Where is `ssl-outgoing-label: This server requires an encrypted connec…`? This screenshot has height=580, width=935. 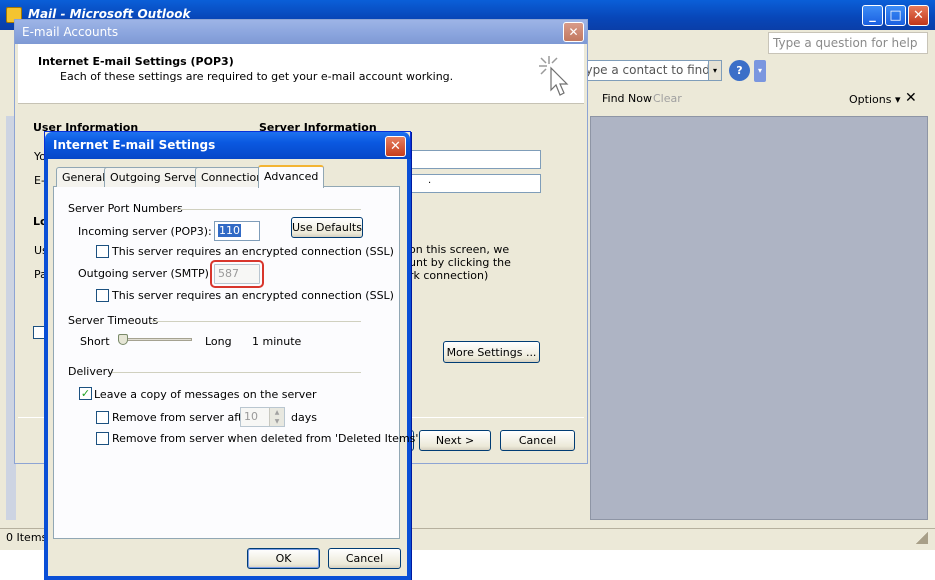
ssl-outgoing-label: This server requires an encrypted connec… is located at coordinates (253, 295).